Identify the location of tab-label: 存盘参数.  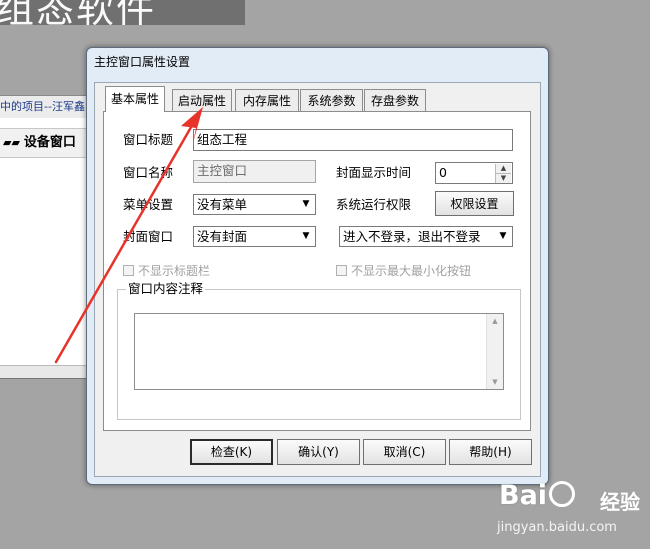
(394, 101).